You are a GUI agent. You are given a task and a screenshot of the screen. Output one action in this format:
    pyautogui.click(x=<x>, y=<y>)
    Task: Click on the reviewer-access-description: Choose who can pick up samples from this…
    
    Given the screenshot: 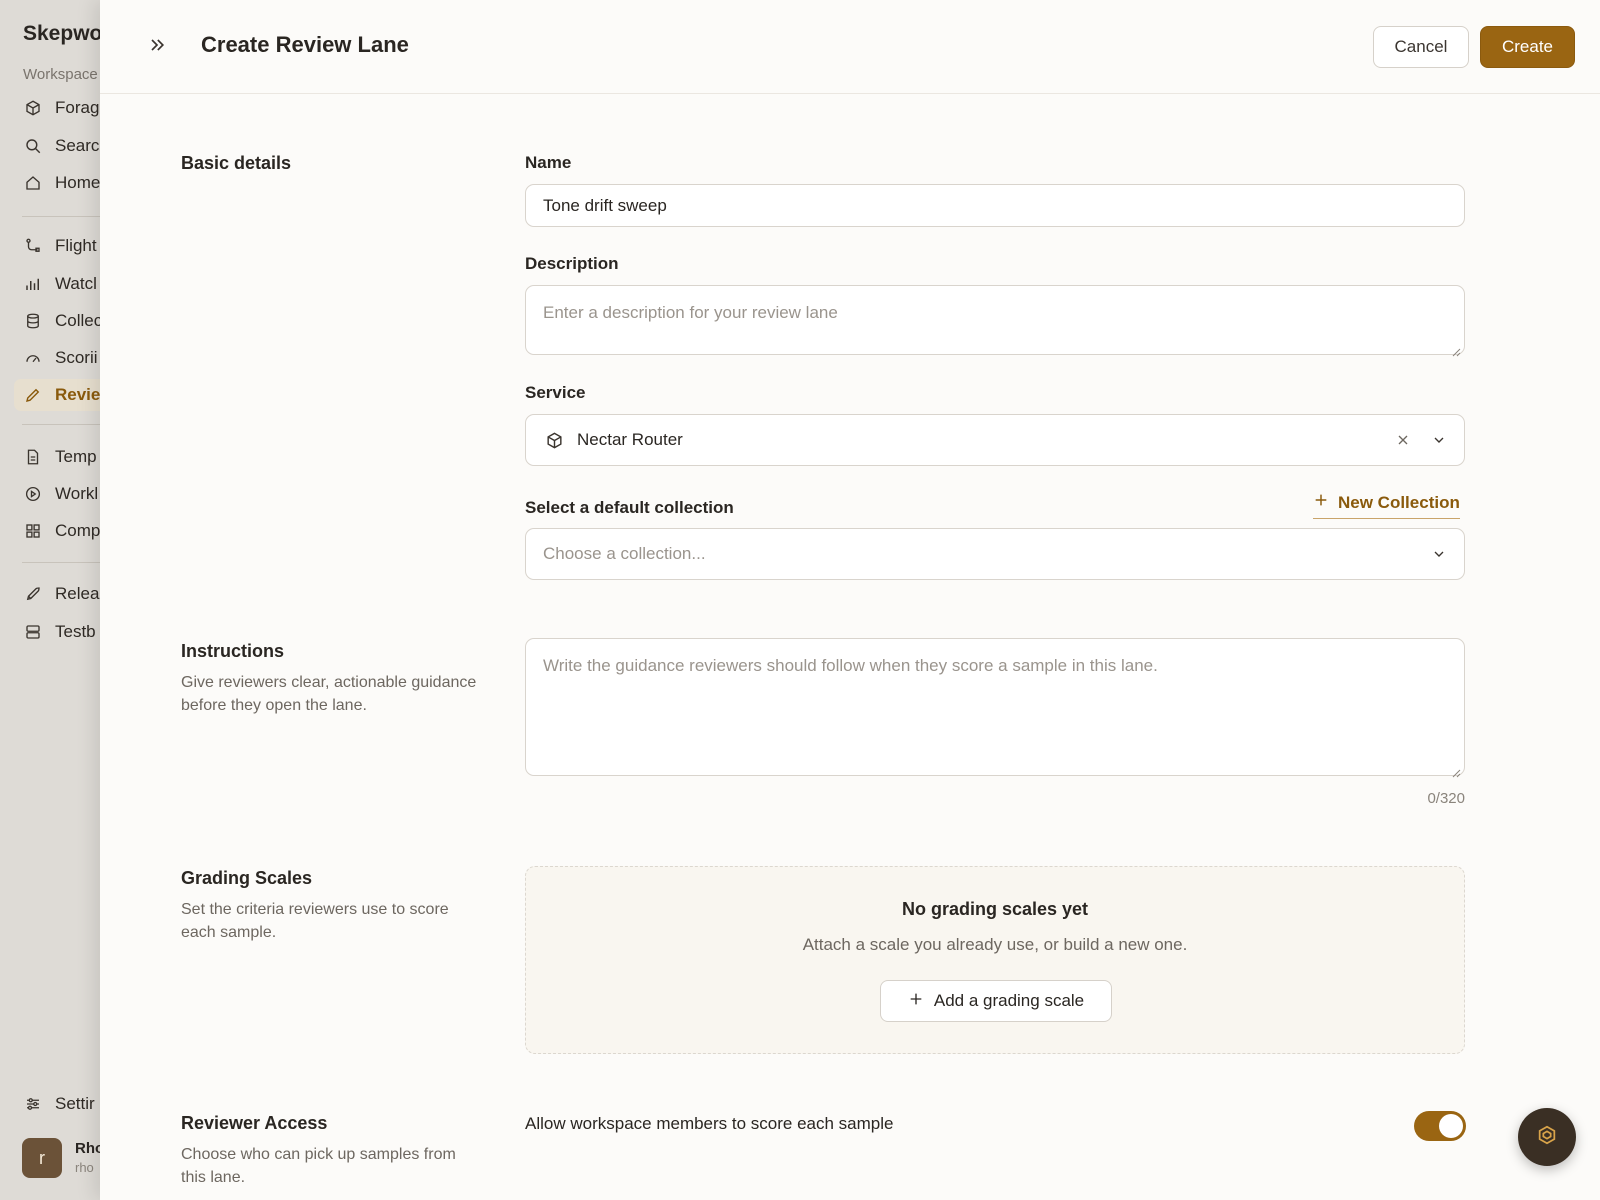 What is the action you would take?
    pyautogui.click(x=318, y=1166)
    